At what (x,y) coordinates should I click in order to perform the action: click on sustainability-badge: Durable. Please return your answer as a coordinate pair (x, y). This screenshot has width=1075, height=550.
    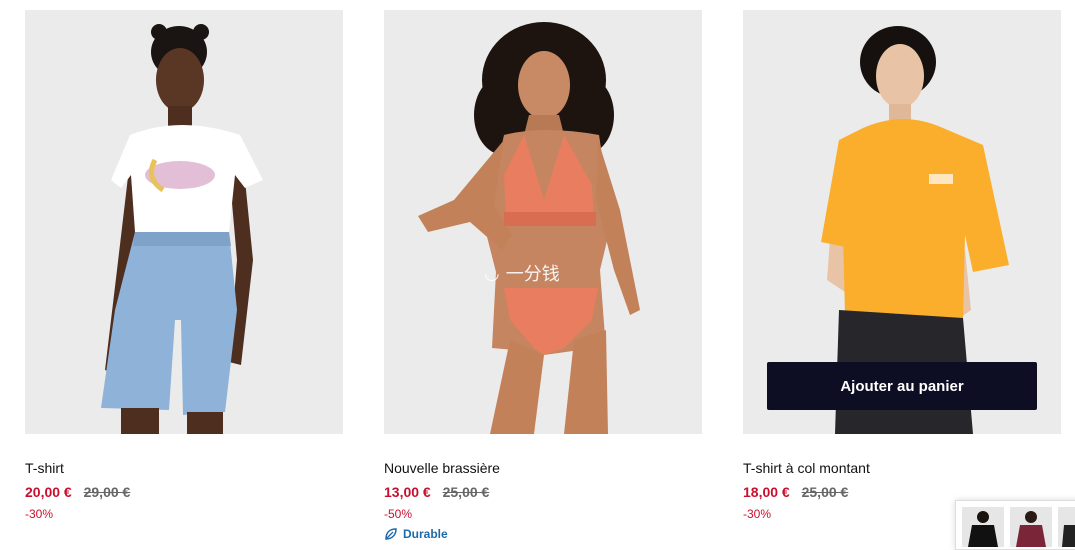
    Looking at the image, I should click on (416, 534).